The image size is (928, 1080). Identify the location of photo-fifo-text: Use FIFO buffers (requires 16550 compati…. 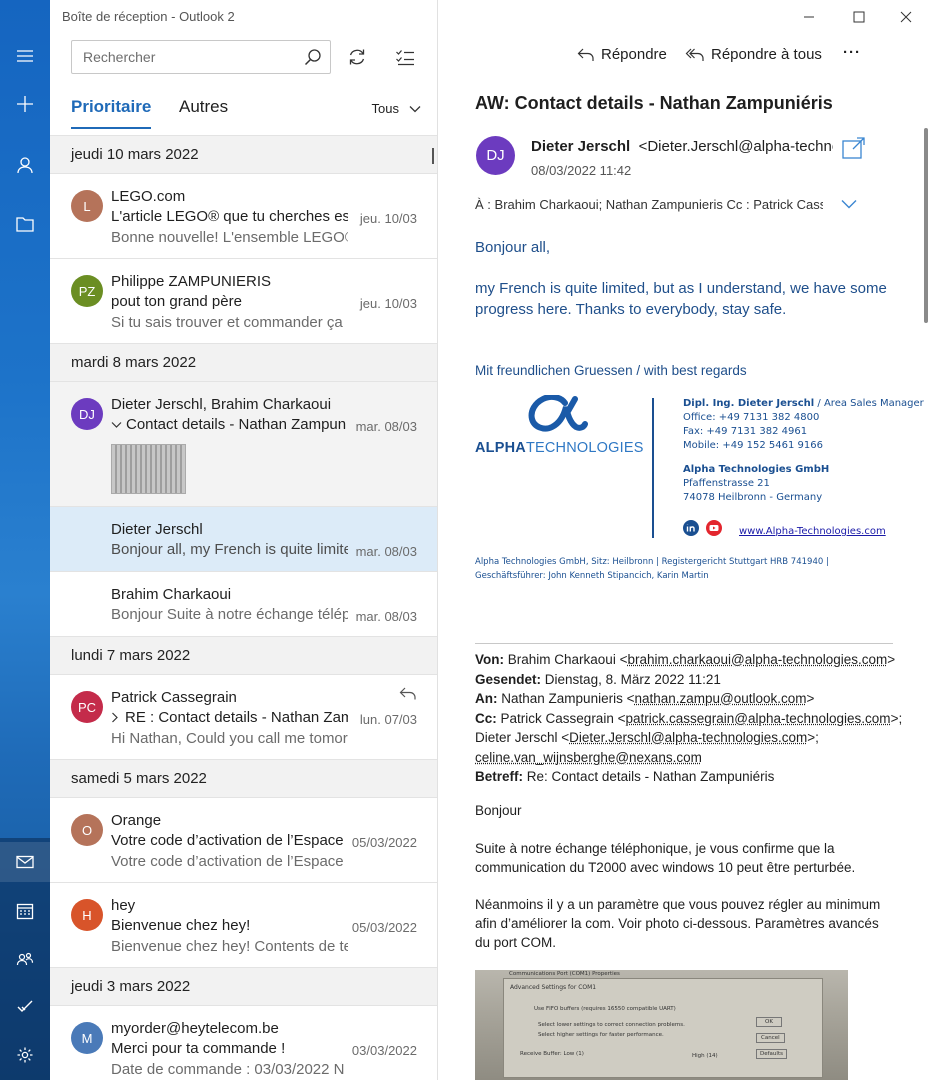
(605, 1009).